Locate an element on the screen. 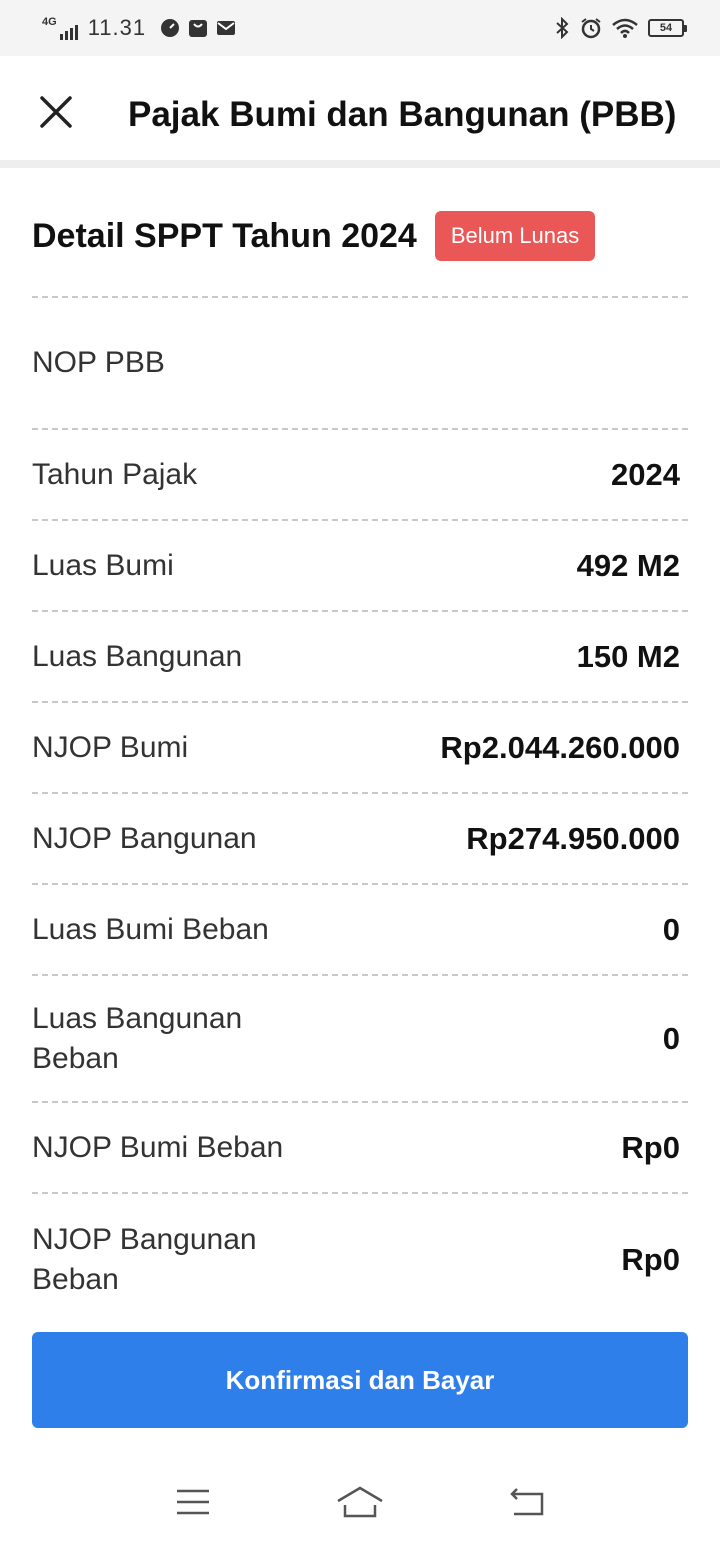 The height and width of the screenshot is (1544, 720). detail-row-luas-bumi-beban: Luas Bumi Beban 0 is located at coordinates (360, 930).